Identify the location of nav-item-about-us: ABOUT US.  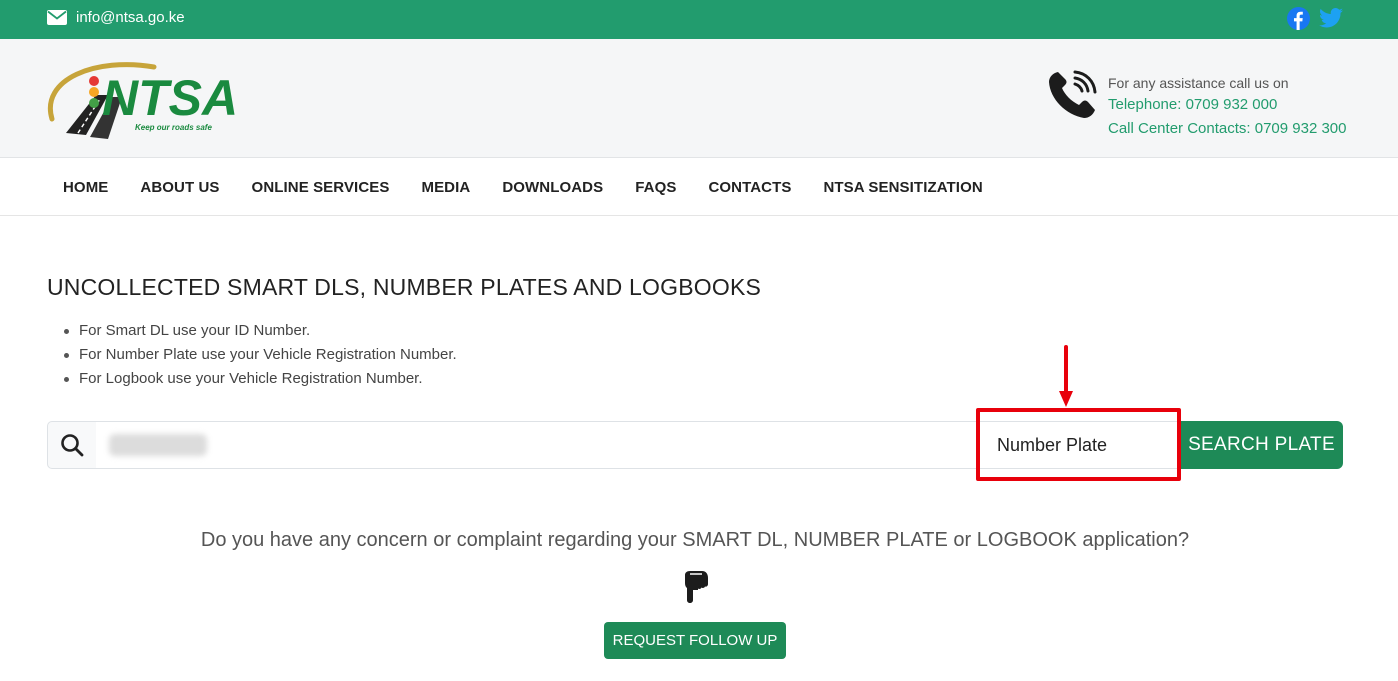
(179, 187).